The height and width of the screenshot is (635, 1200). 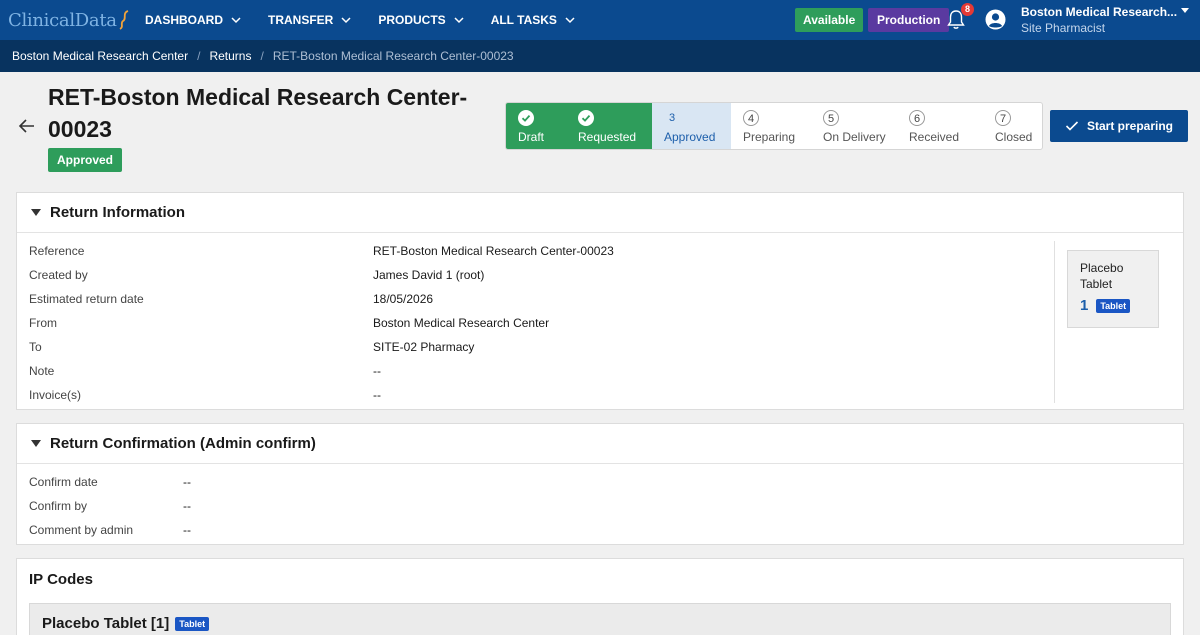 I want to click on ip-codes-panel: IP Codes Placebo Tablet [1] Tablet, so click(x=600, y=596).